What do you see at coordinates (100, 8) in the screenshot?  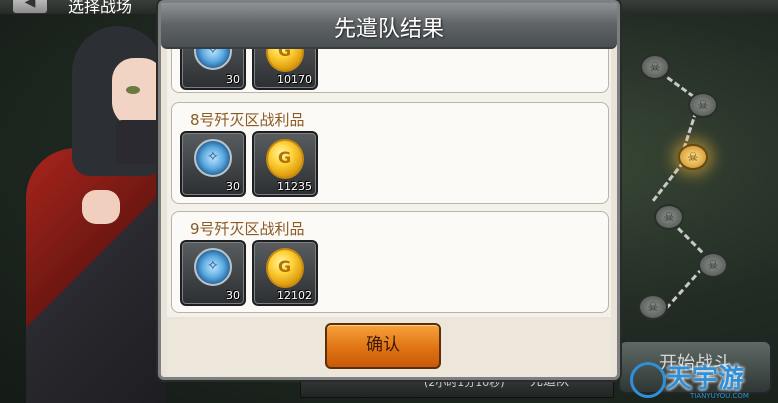 I see `scene-title: 选择战场` at bounding box center [100, 8].